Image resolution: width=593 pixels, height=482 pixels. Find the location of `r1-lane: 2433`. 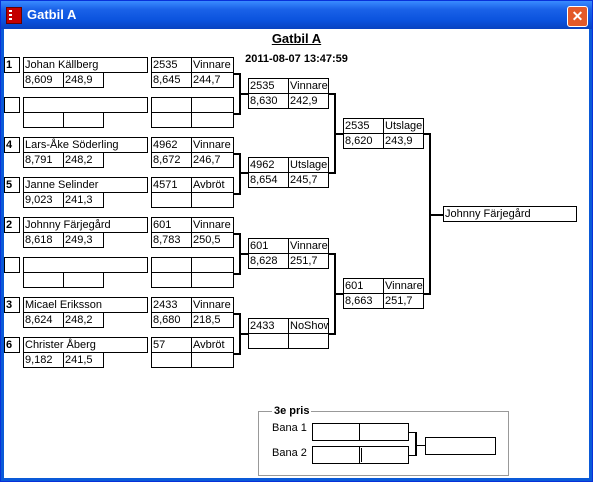

r1-lane: 2433 is located at coordinates (171, 305).